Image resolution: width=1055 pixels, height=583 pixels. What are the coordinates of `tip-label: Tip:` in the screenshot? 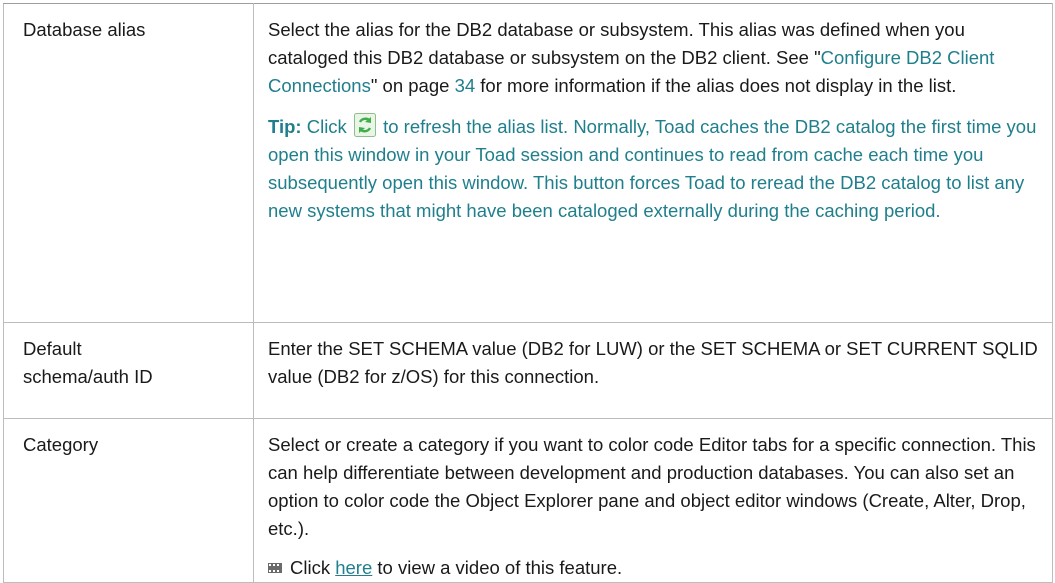 It's located at (285, 126).